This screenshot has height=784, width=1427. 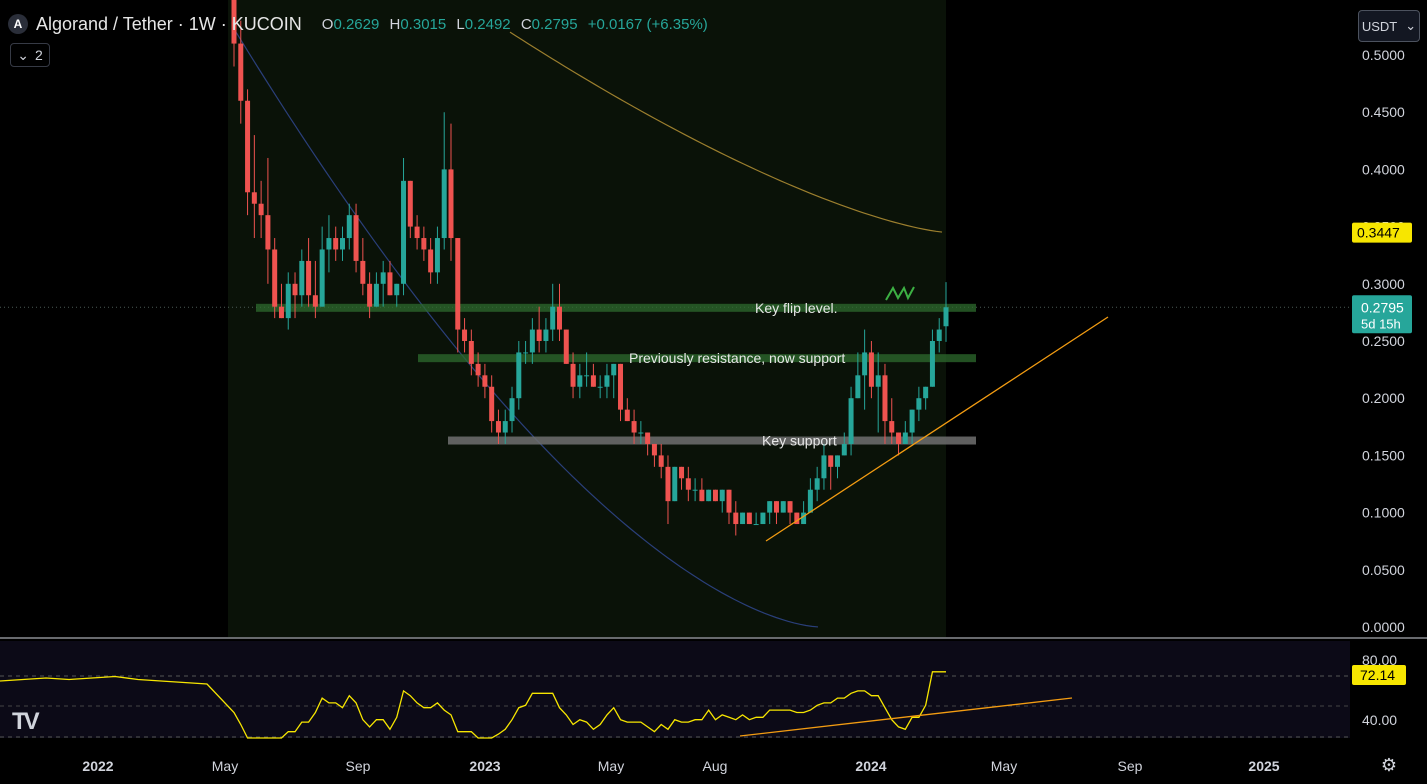 I want to click on price-axis-tick: 0.1500, so click(x=1383, y=455).